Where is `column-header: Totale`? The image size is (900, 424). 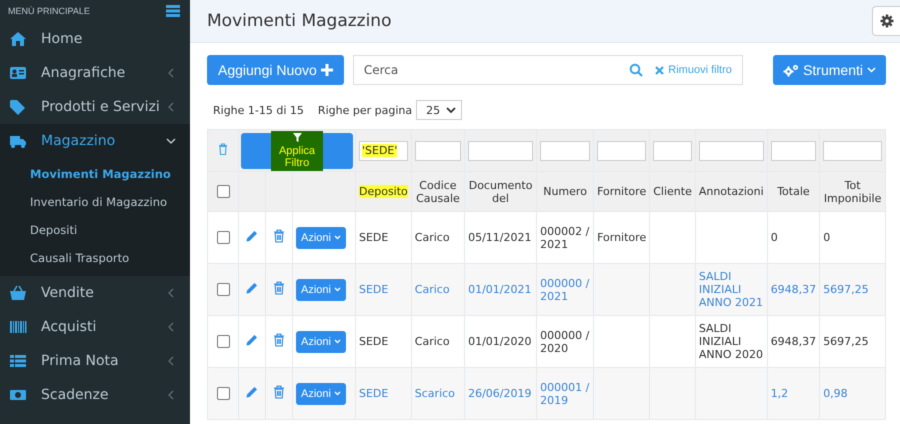
column-header: Totale is located at coordinates (793, 191).